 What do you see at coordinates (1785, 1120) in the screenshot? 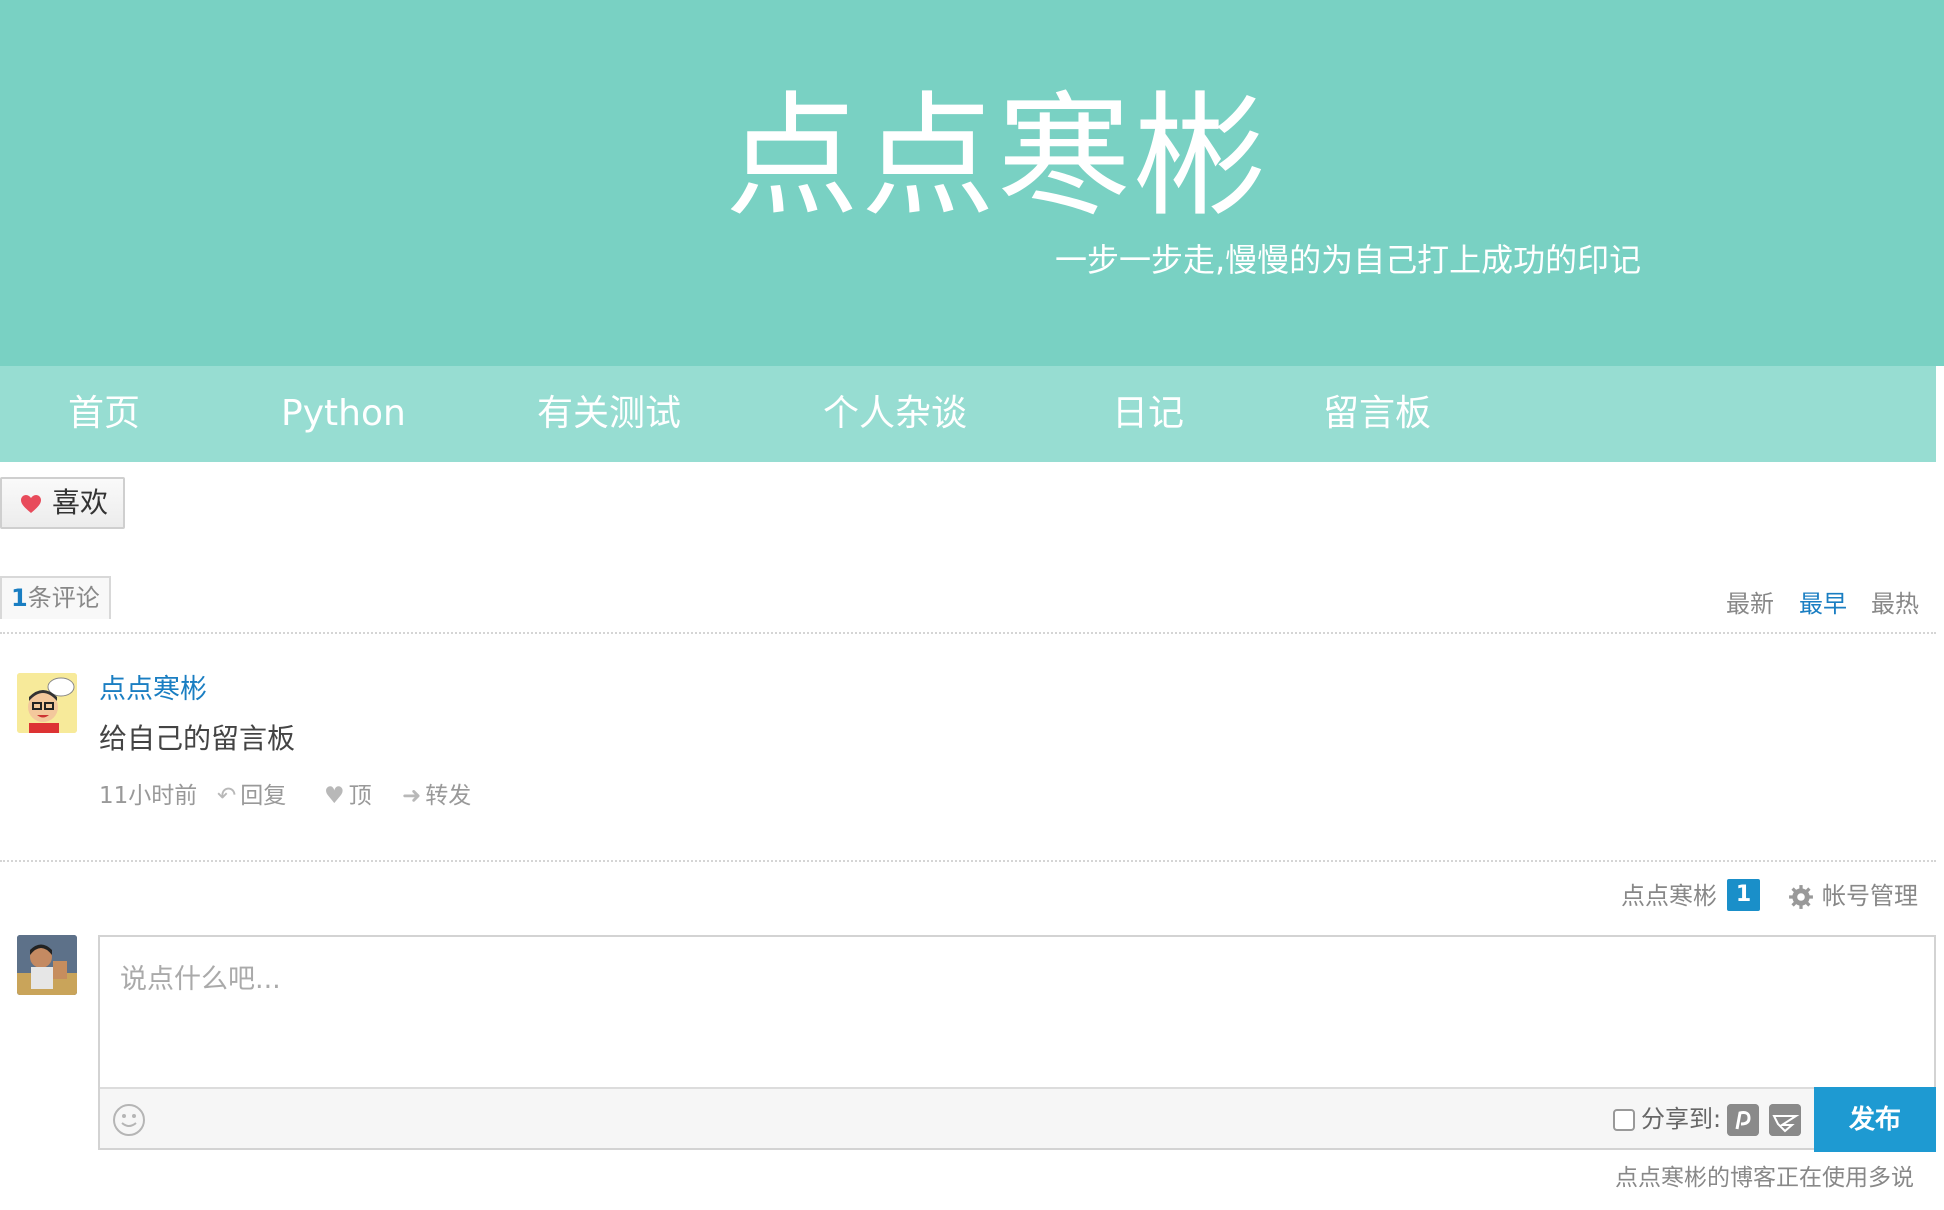
I see `qzone-icon` at bounding box center [1785, 1120].